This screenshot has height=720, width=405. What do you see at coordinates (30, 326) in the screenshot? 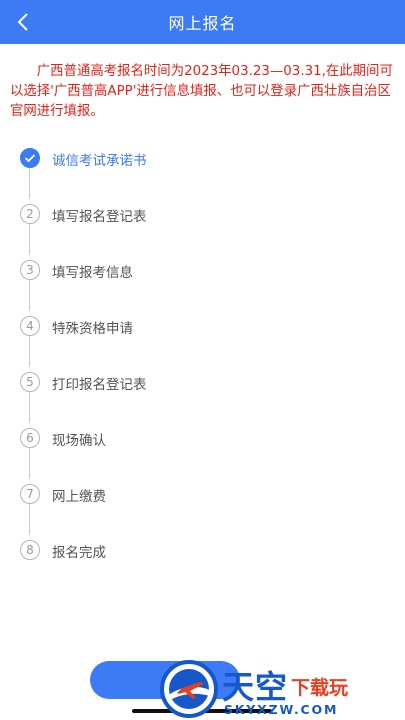
I see `step-number: 4` at bounding box center [30, 326].